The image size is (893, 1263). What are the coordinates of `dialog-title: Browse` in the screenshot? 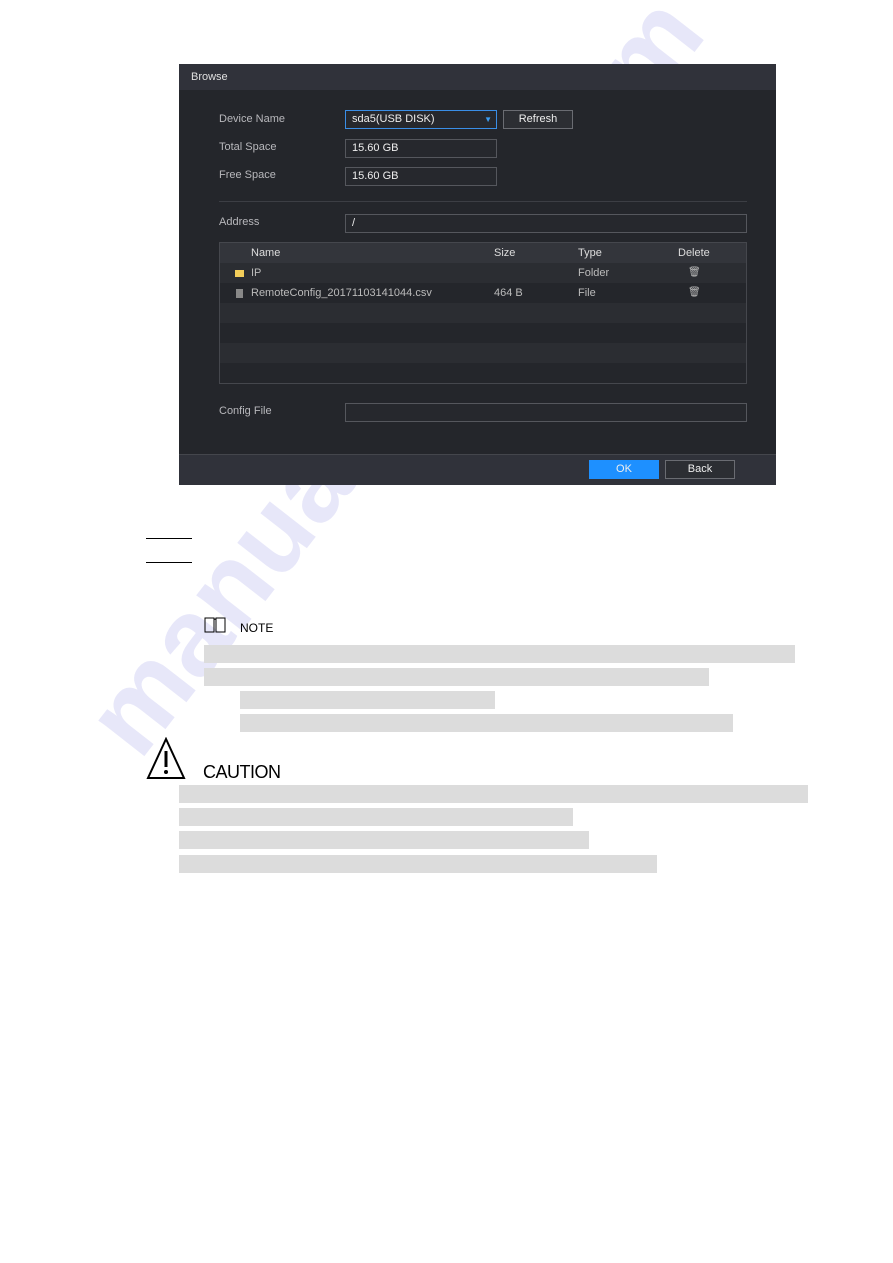 It's located at (477, 77).